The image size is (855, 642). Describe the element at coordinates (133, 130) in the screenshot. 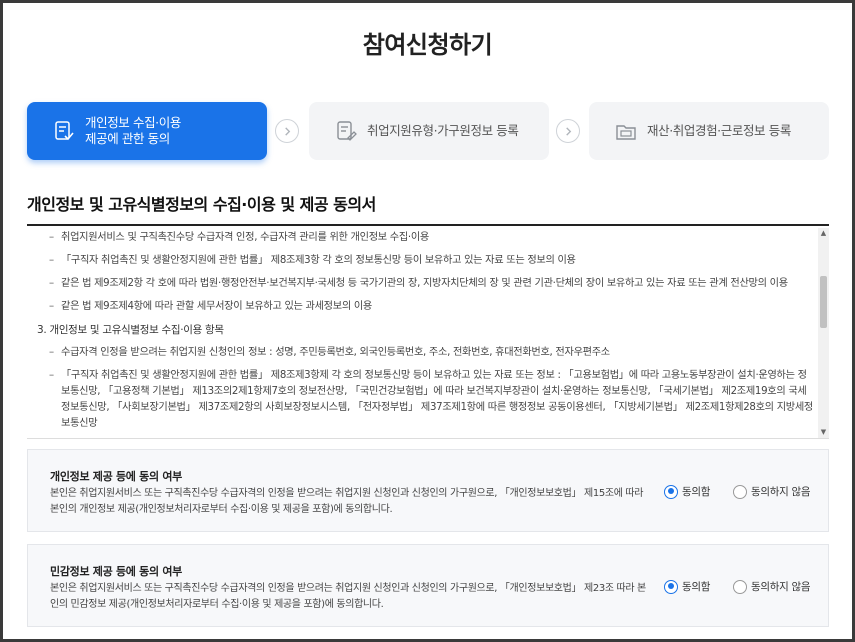

I see `step-label: 개인정보 수집·이용 제공에 관한 동의` at that location.